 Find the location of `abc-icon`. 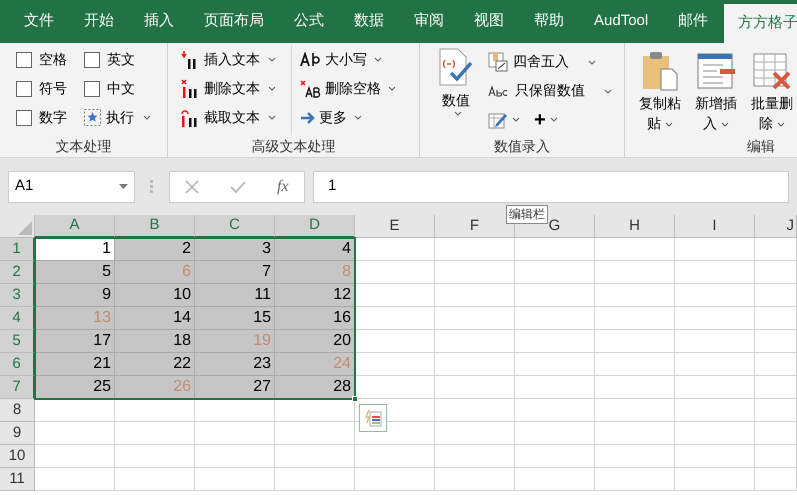

abc-icon is located at coordinates (499, 90).